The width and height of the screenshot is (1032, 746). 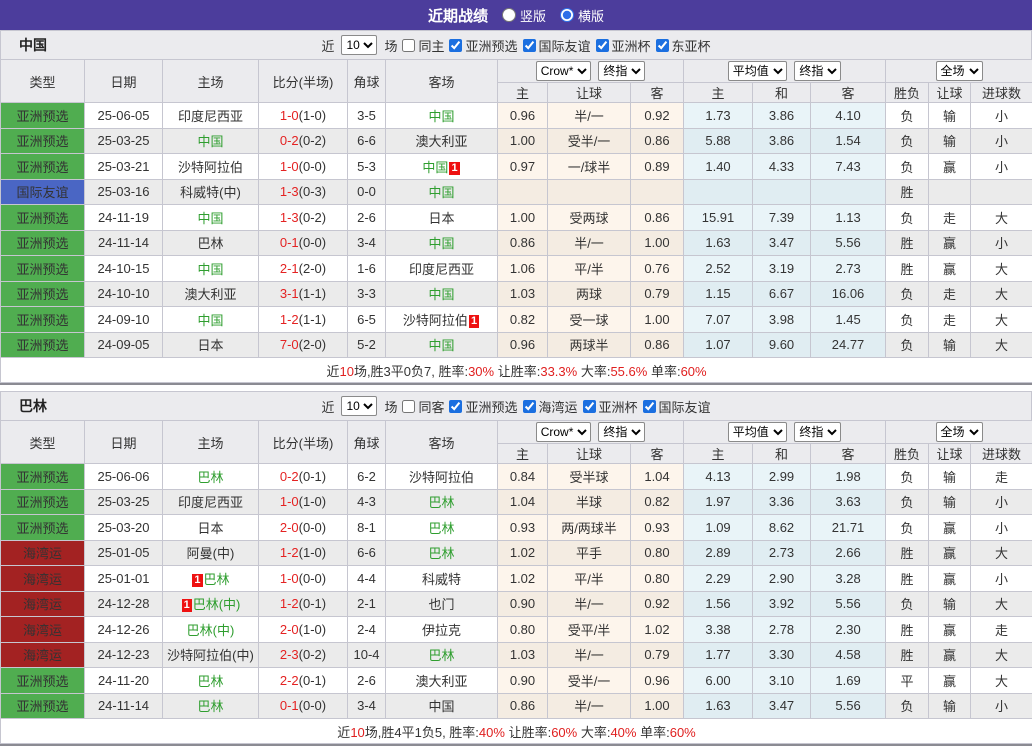 What do you see at coordinates (211, 706) in the screenshot?
I see `home-team-cell: 巴林` at bounding box center [211, 706].